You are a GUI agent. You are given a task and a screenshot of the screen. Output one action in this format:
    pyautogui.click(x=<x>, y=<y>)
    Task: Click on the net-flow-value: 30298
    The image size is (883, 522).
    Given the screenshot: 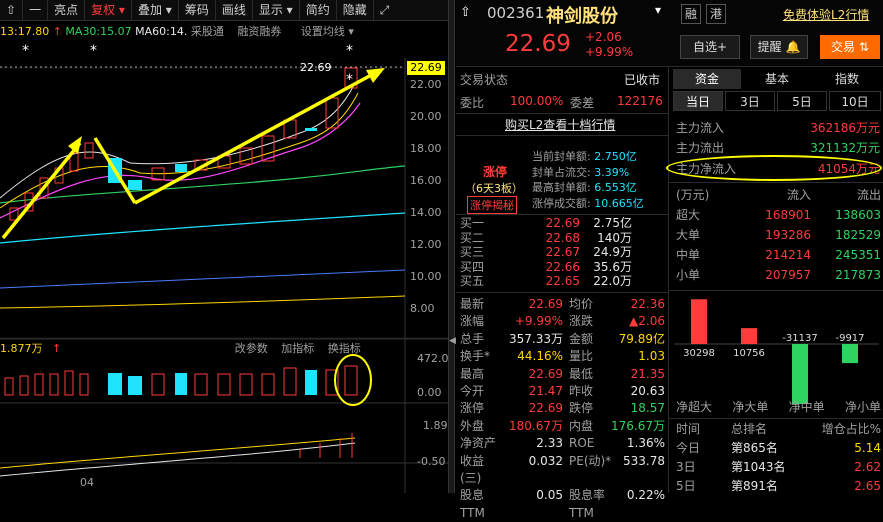 What is the action you would take?
    pyautogui.click(x=699, y=353)
    